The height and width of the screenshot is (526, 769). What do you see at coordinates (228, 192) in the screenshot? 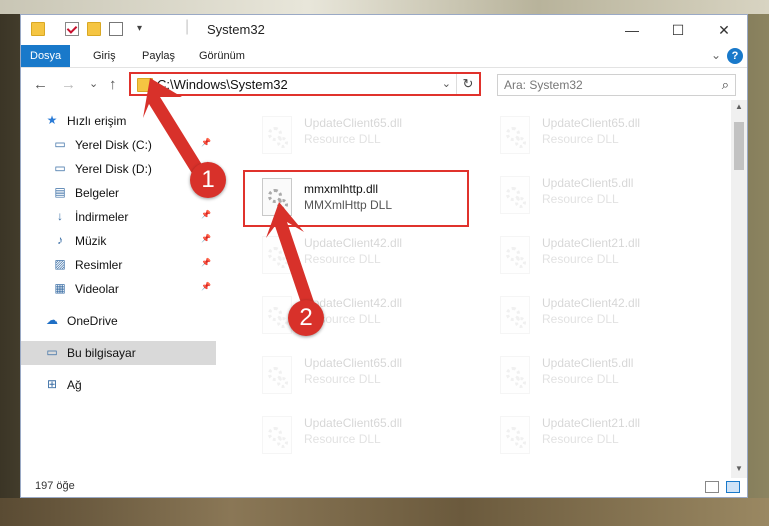
I see `annotation-arrows` at bounding box center [228, 192].